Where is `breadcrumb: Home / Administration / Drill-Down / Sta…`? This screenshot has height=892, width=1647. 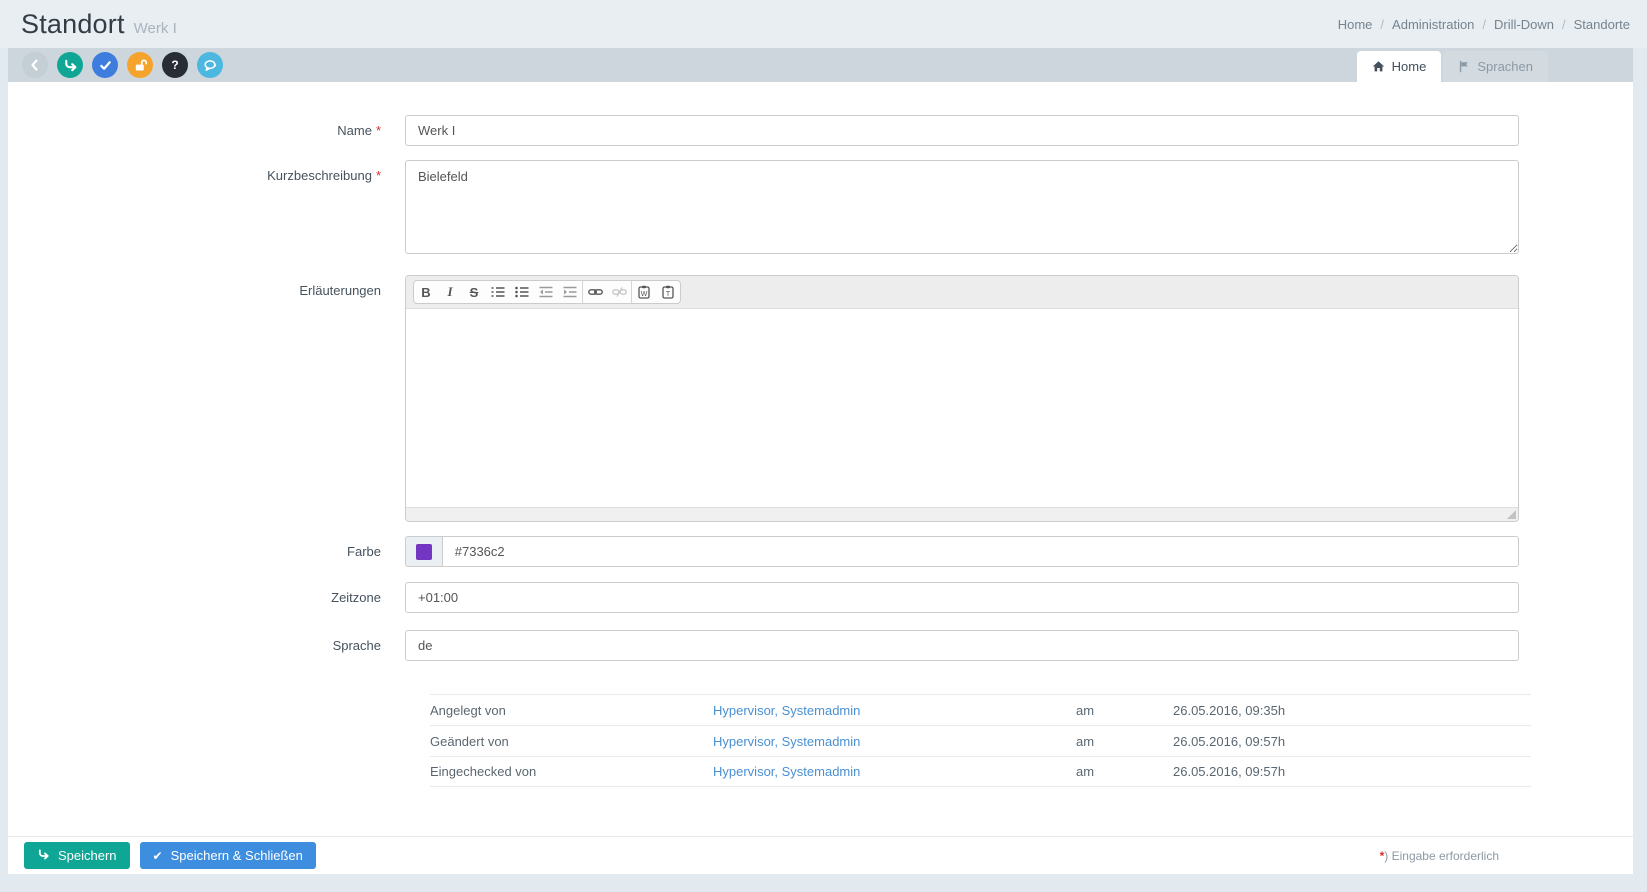
breadcrumb: Home / Administration / Drill-Down / Sta… is located at coordinates (1484, 24).